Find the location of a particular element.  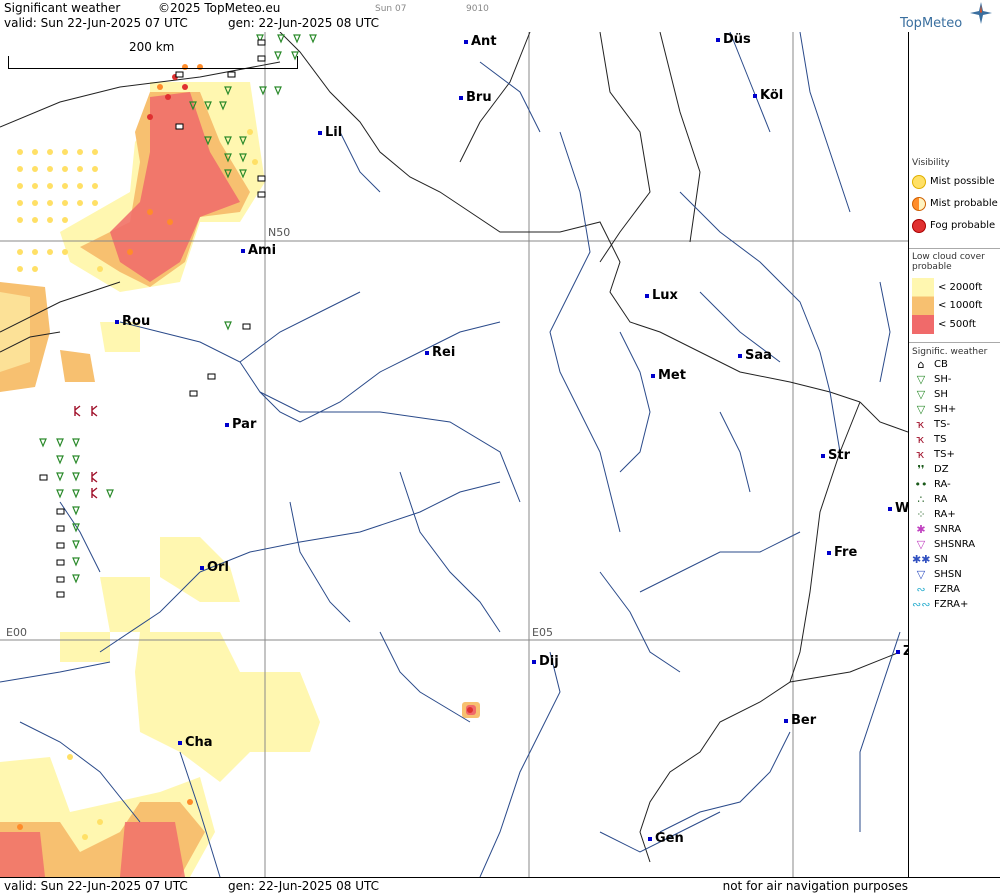

city-marker: Rou is located at coordinates (132, 321).